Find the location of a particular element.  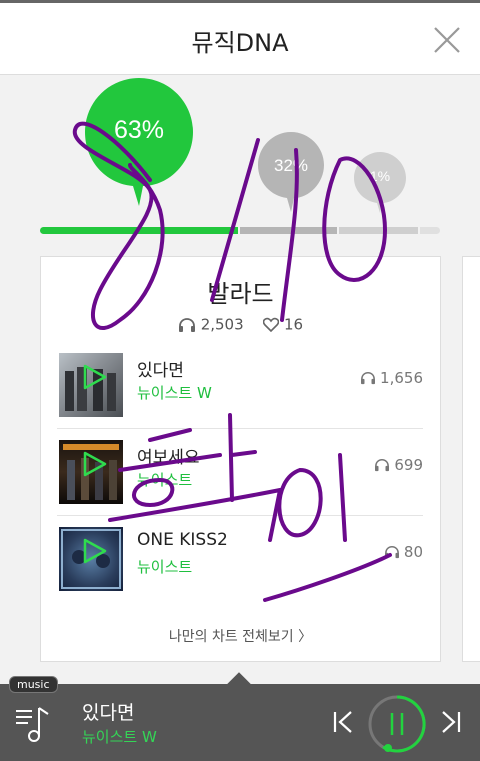

bubble-shape is located at coordinates (139, 142).